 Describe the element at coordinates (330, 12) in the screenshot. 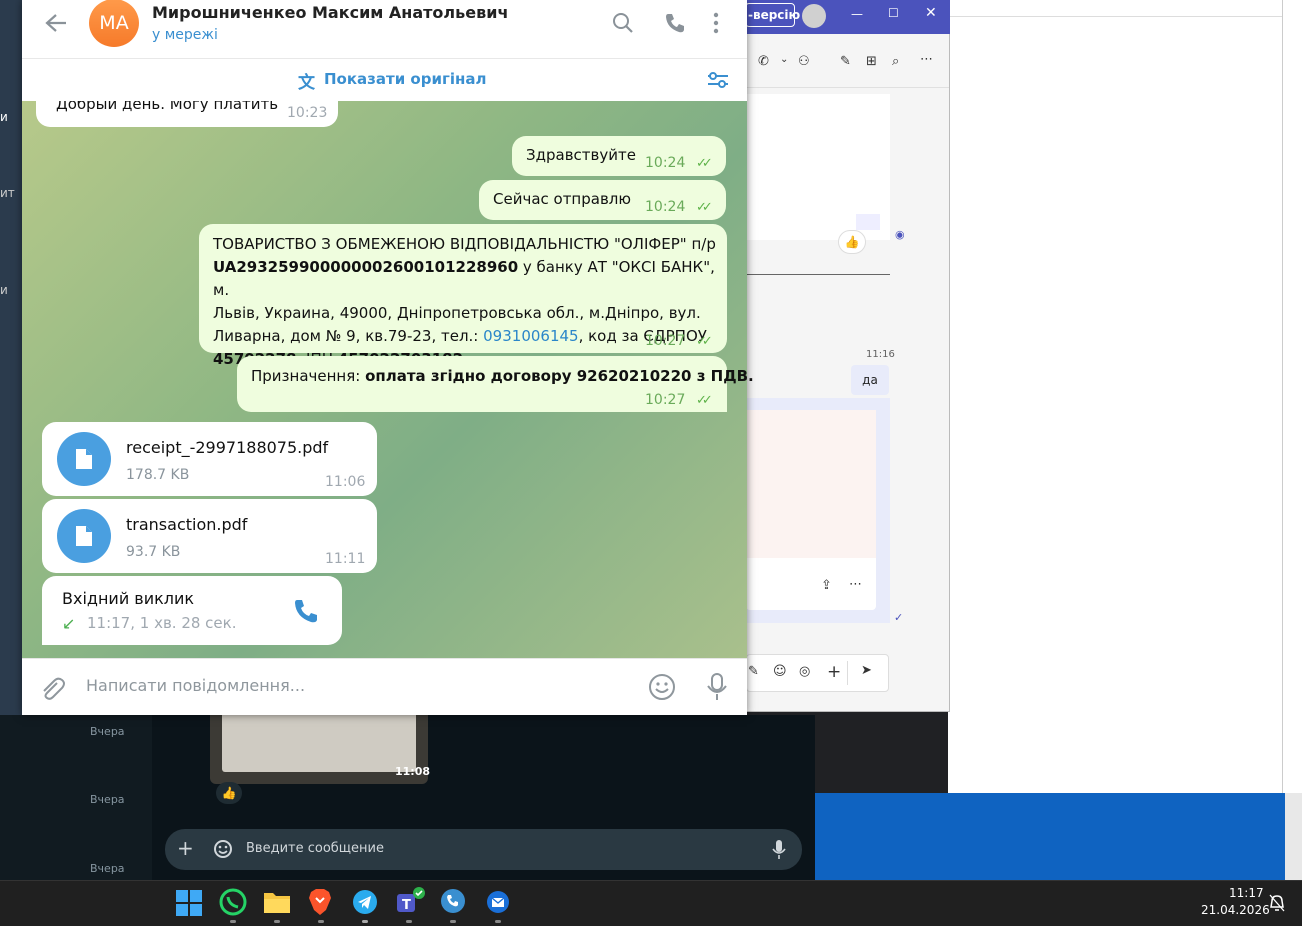

I see `contact-name: Мирошниченкео Максим Анатольевич` at that location.